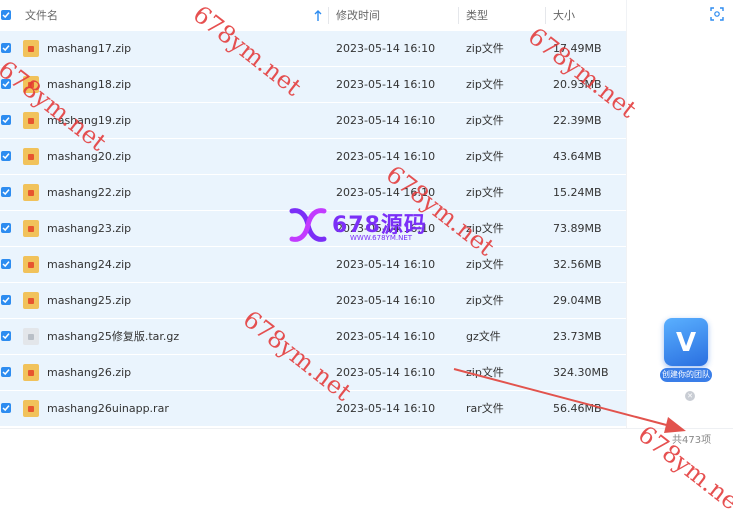 The image size is (733, 522). What do you see at coordinates (577, 300) in the screenshot?
I see `file-size: 29.04MB` at bounding box center [577, 300].